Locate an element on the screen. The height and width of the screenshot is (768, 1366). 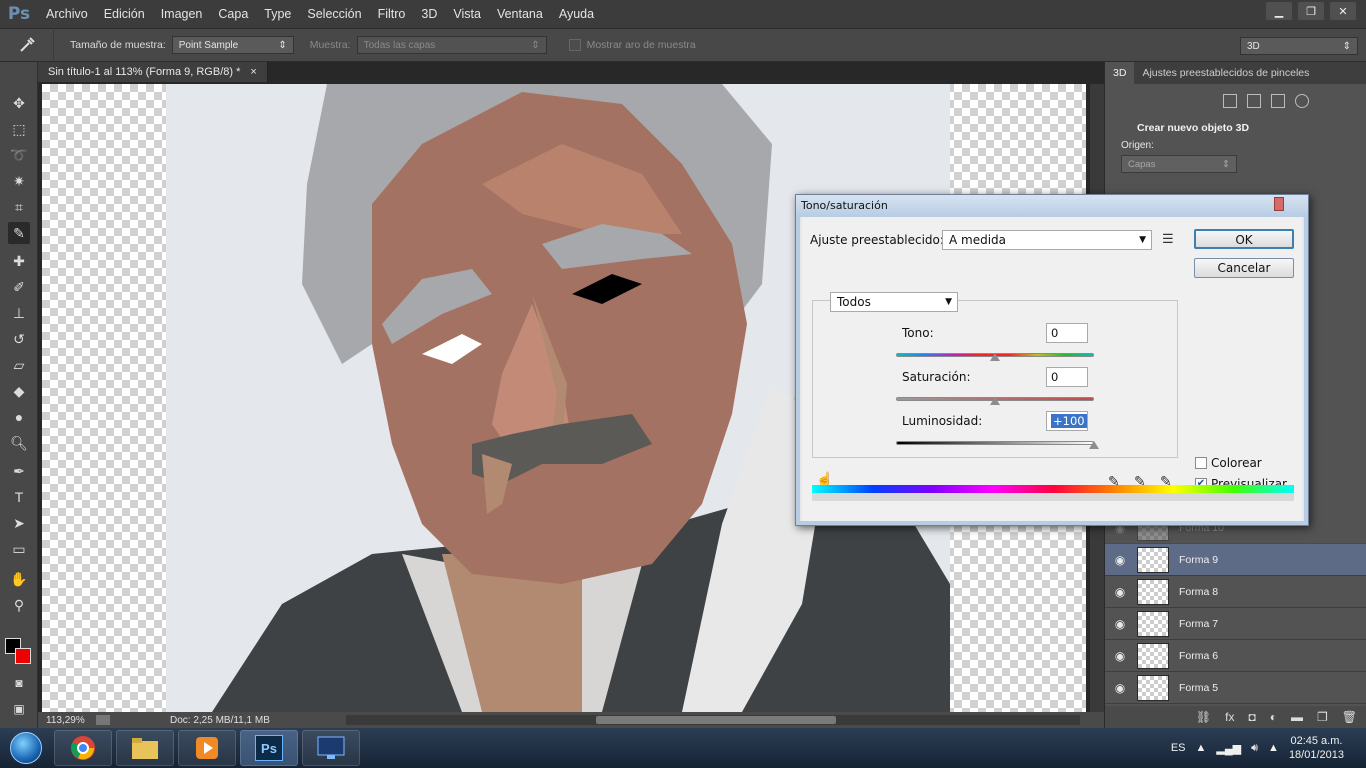
menu-type: Type is located at coordinates (277, 14).